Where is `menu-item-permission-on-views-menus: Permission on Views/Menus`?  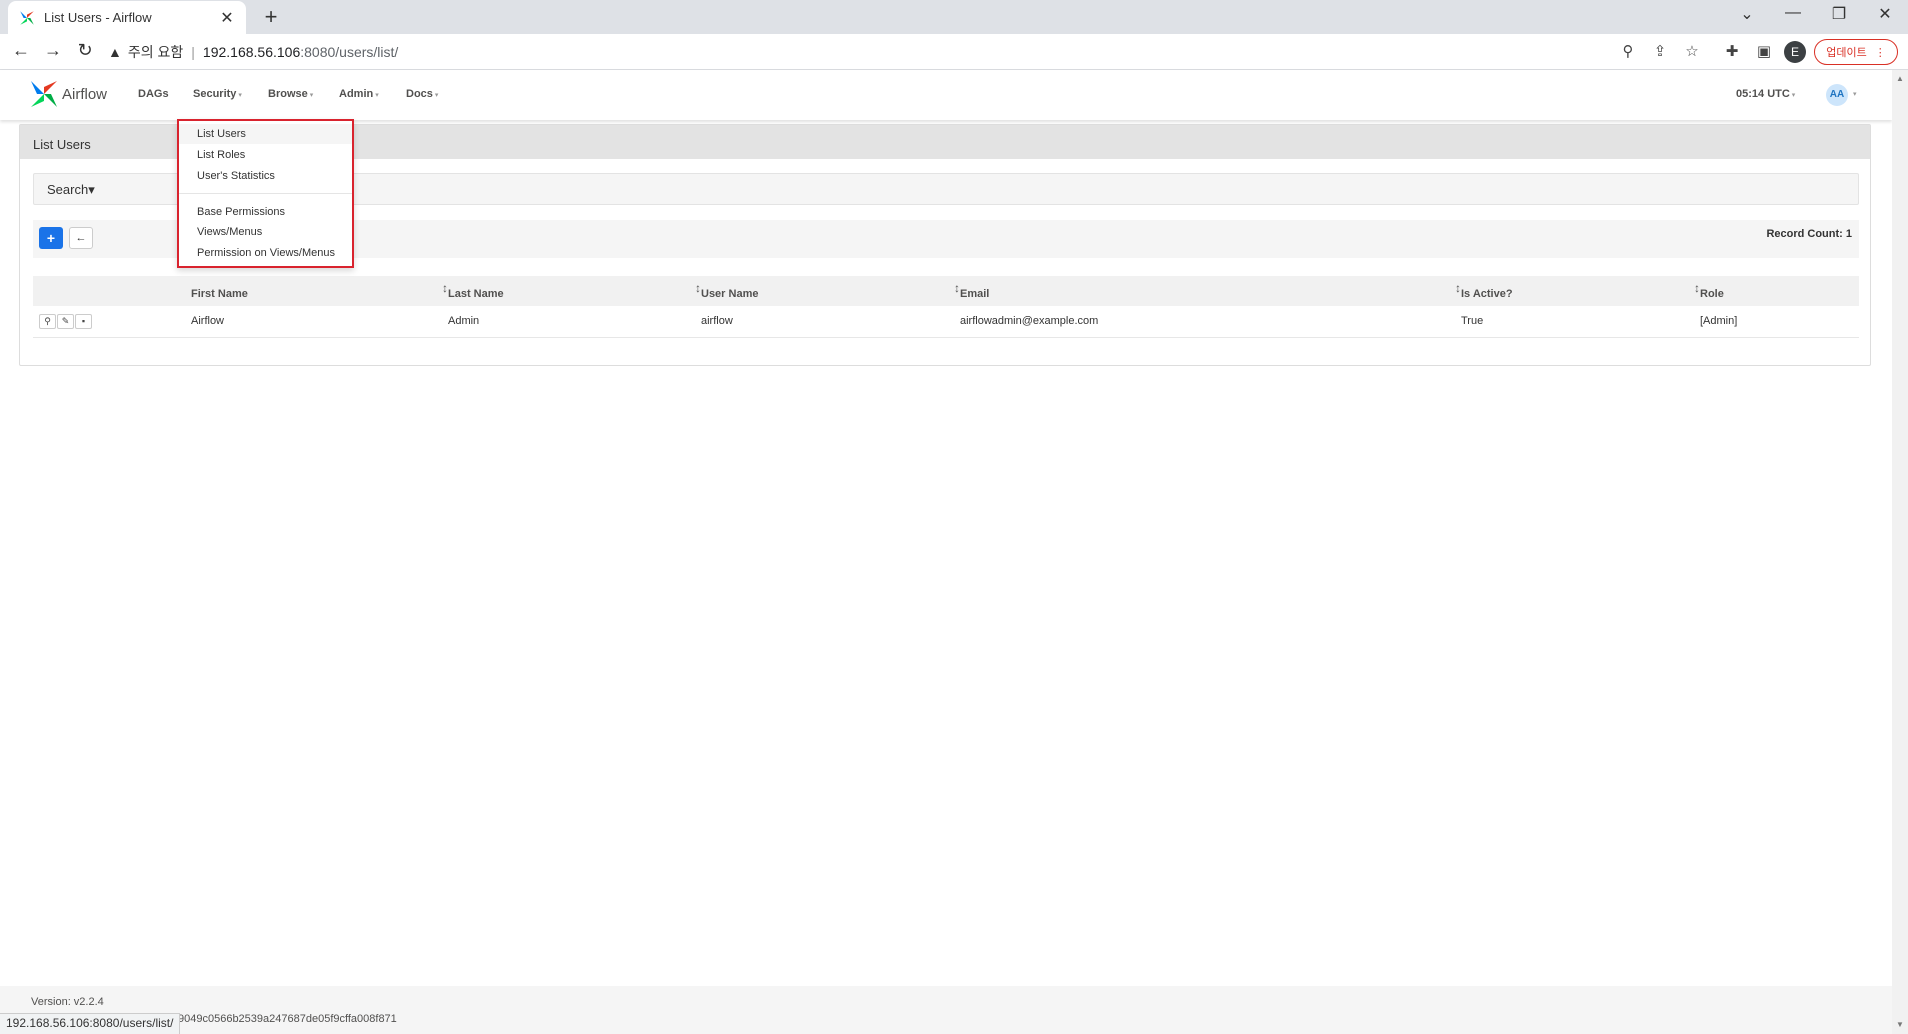 menu-item-permission-on-views-menus: Permission on Views/Menus is located at coordinates (265, 253).